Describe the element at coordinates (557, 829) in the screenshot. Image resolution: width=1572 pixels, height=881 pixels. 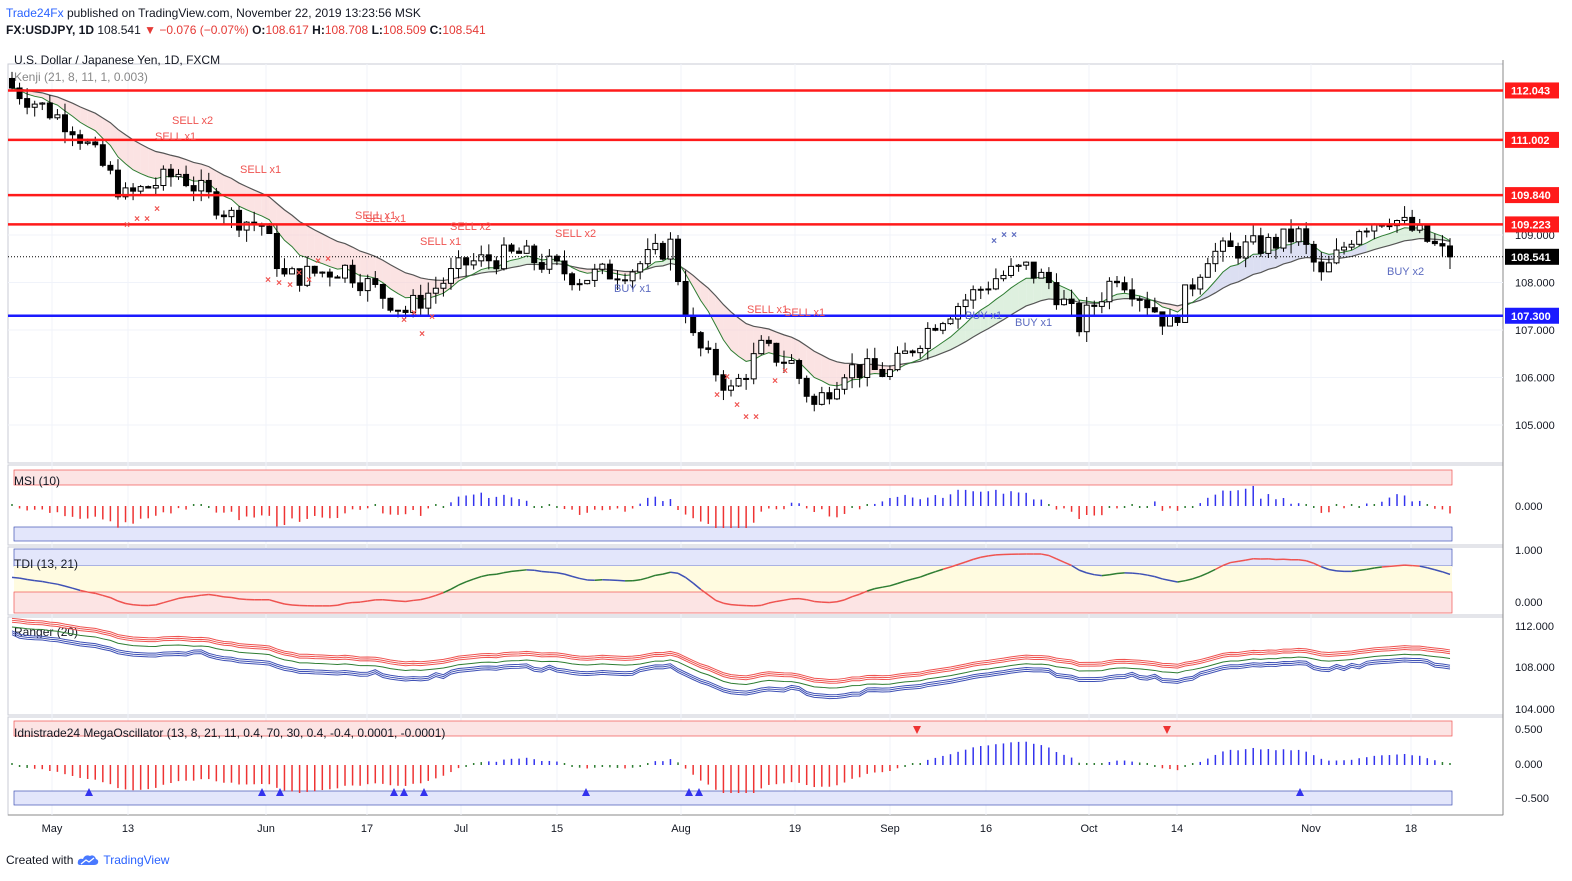
I see `x-tick-label: 15` at that location.